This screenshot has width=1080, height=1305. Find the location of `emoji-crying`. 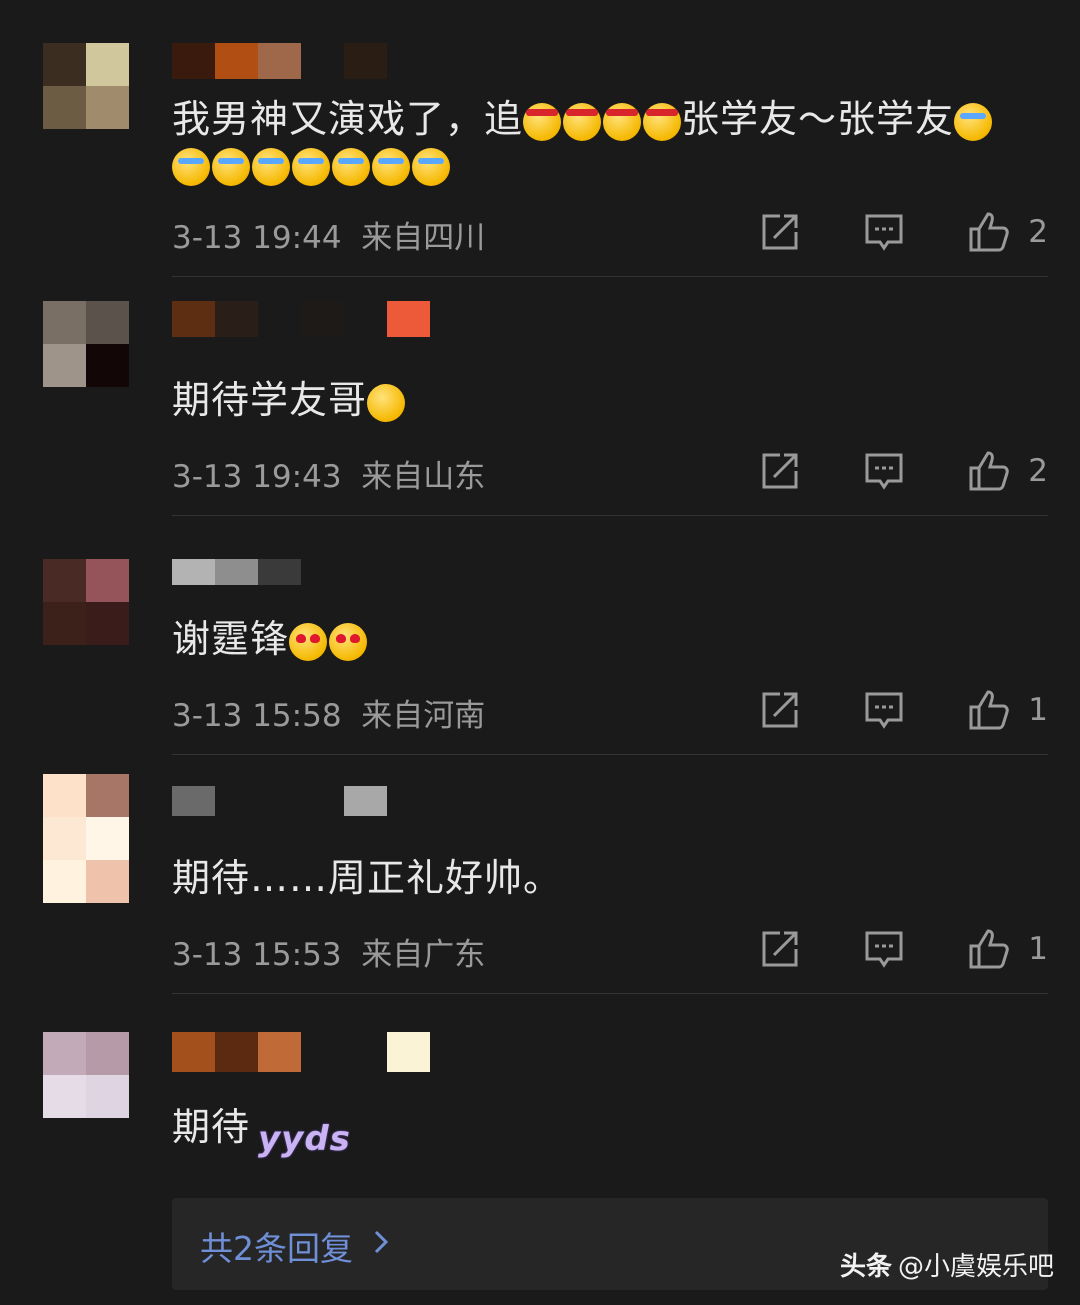

emoji-crying is located at coordinates (973, 121).